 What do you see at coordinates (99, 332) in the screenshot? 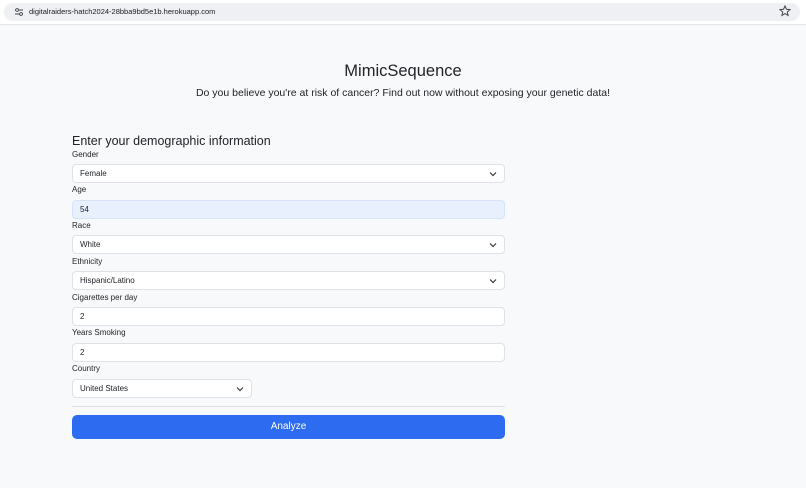
I see `years-smoking-label: Years Smoking` at bounding box center [99, 332].